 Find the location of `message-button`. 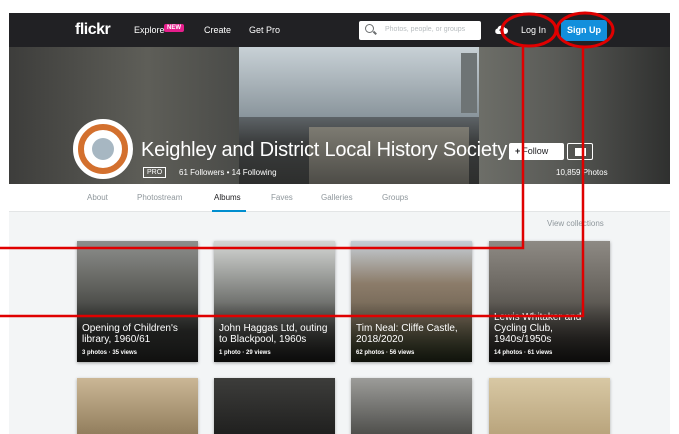

message-button is located at coordinates (580, 151).